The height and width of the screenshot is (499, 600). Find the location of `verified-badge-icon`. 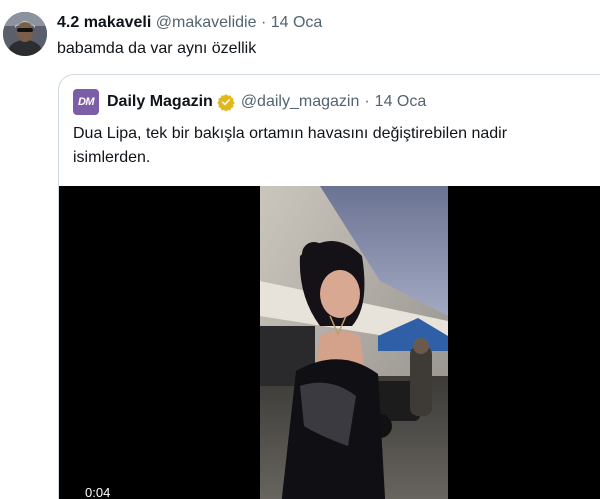

verified-badge-icon is located at coordinates (226, 102).